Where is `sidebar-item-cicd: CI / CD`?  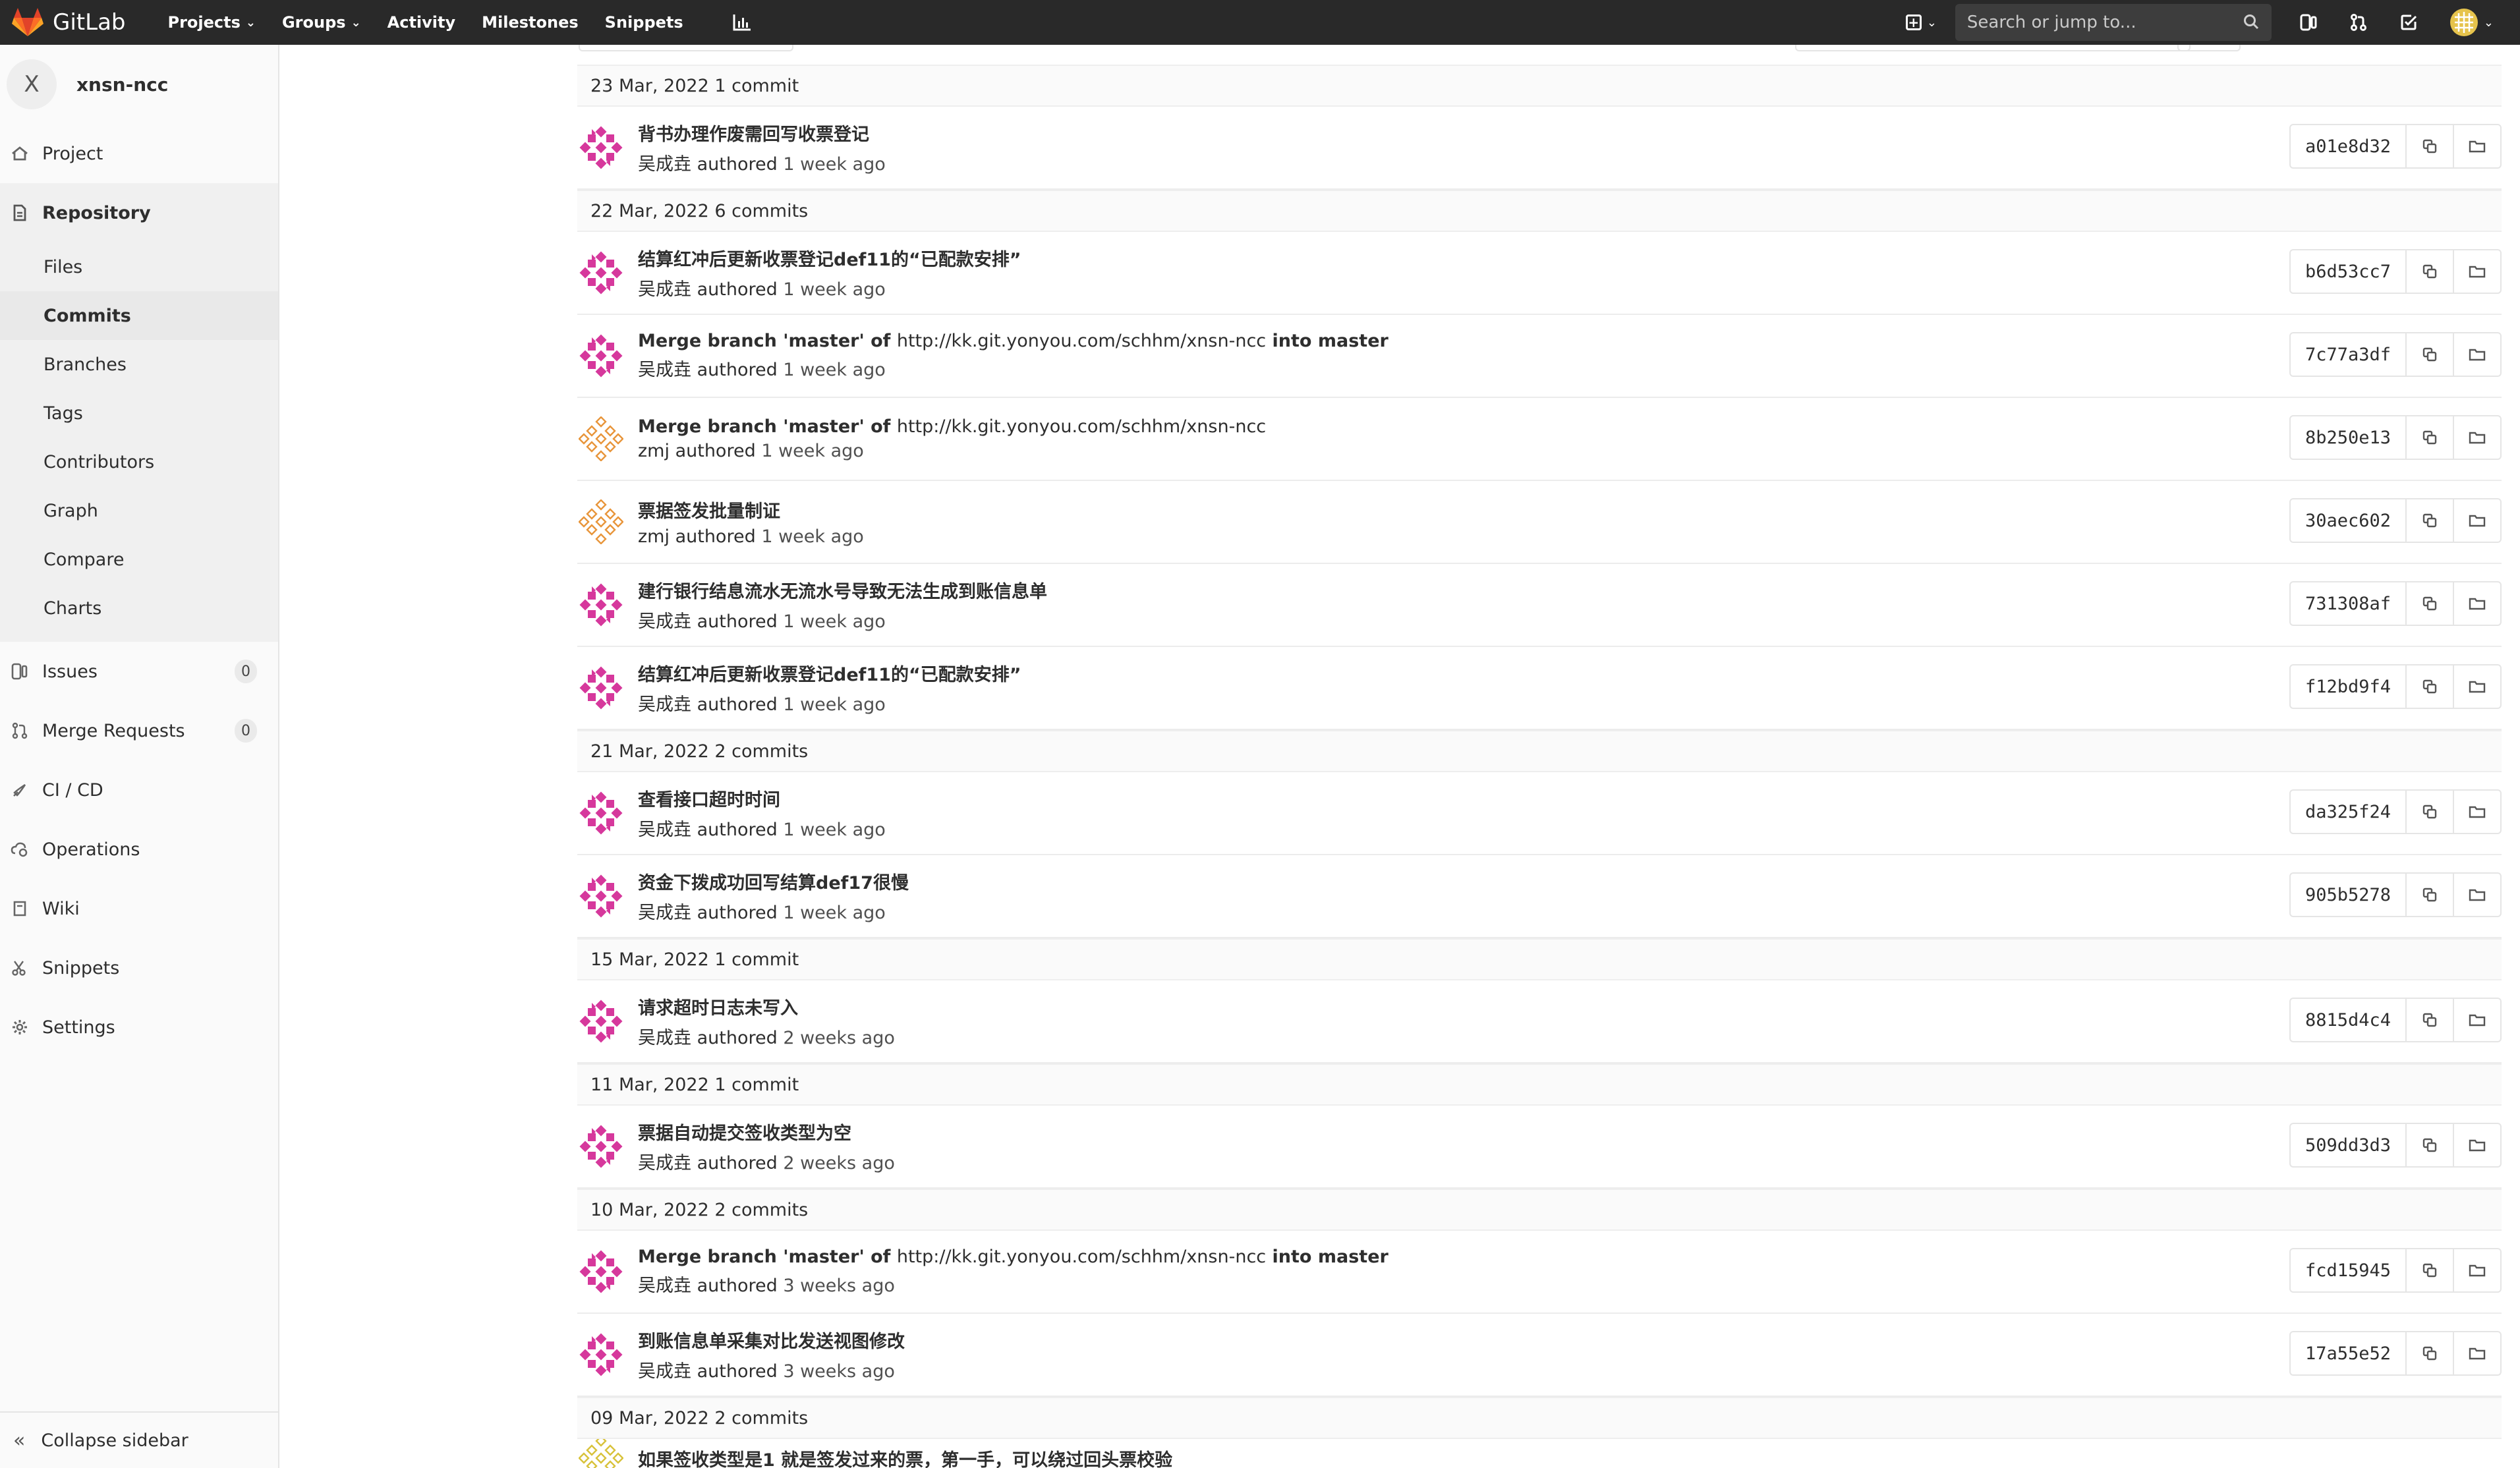
sidebar-item-cicd: CI / CD is located at coordinates (139, 790).